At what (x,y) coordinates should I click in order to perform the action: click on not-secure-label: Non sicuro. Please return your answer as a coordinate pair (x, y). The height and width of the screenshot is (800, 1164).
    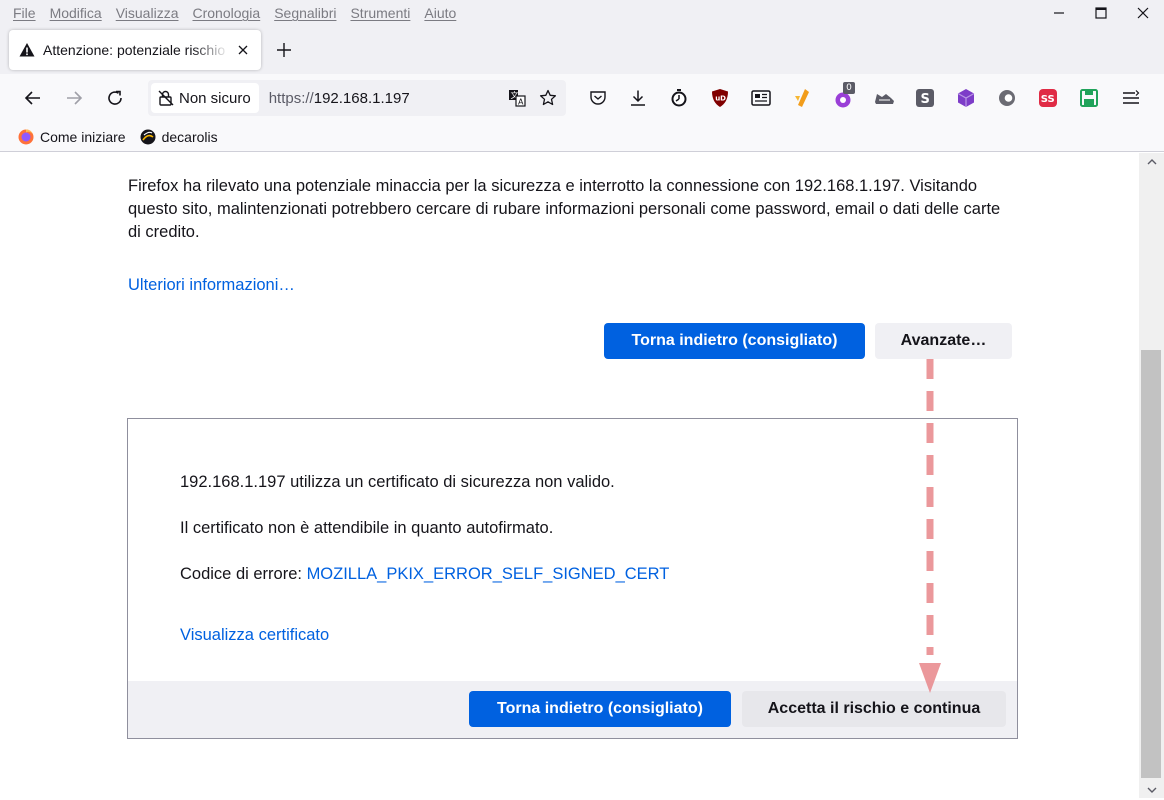
    Looking at the image, I should click on (215, 98).